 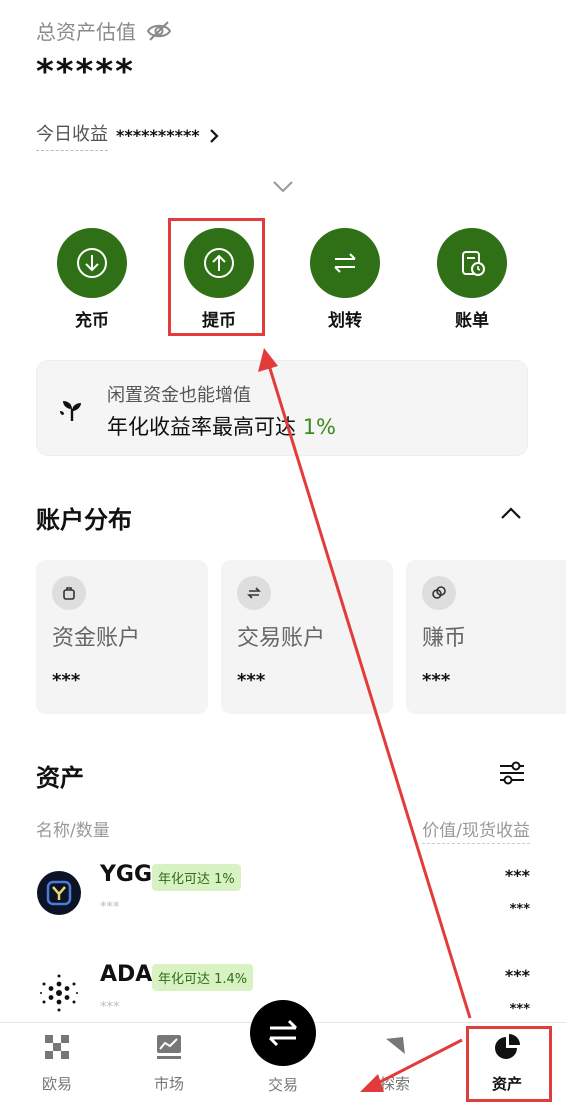 I want to click on nav-label-market: 市场, so click(x=168, y=1084).